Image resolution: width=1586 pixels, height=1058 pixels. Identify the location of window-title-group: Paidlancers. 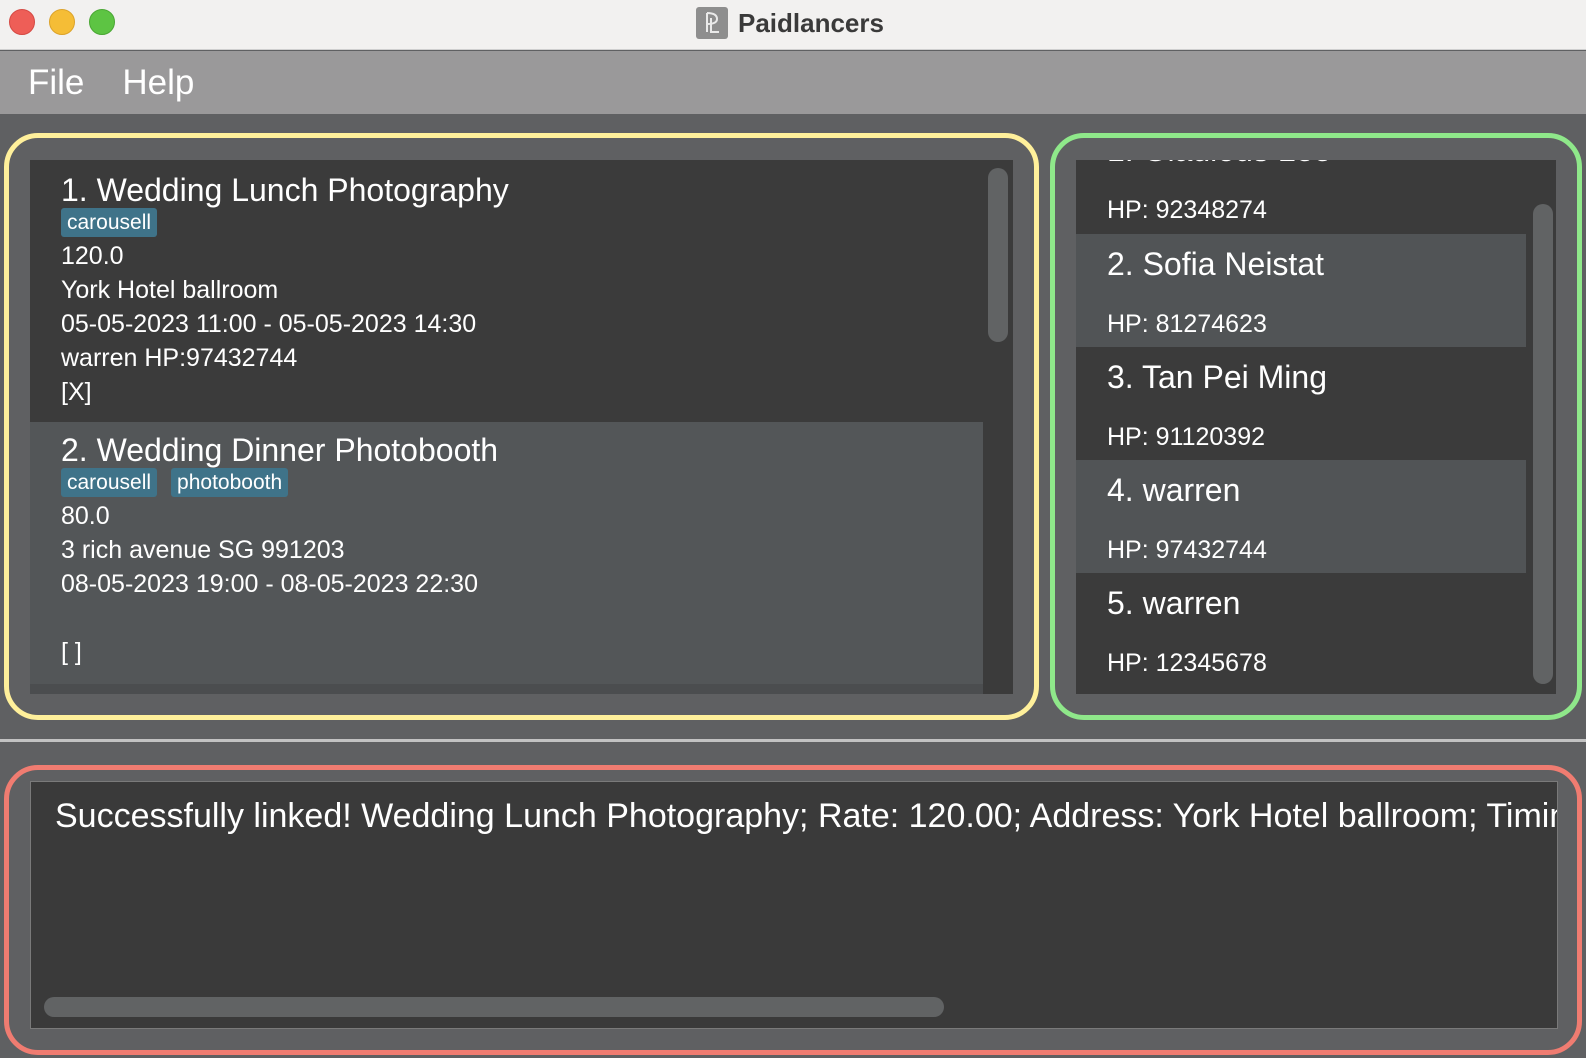
(790, 23).